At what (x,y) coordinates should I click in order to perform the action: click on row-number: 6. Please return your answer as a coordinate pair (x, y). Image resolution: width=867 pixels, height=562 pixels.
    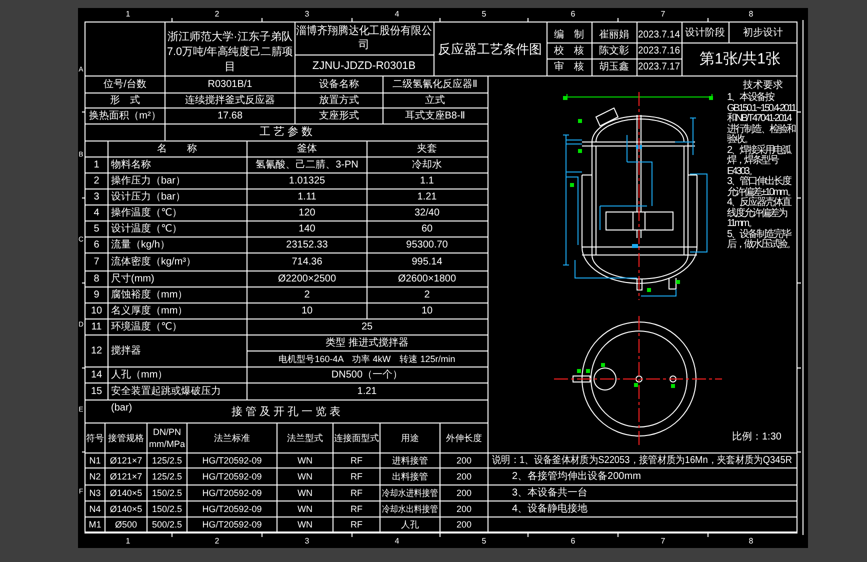
    Looking at the image, I should click on (97, 245).